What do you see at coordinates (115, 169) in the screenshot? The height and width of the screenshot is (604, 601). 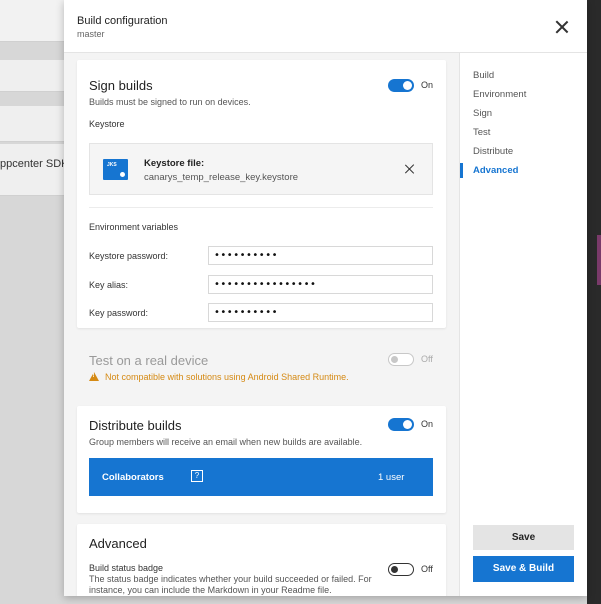 I see `jks-file-icon` at bounding box center [115, 169].